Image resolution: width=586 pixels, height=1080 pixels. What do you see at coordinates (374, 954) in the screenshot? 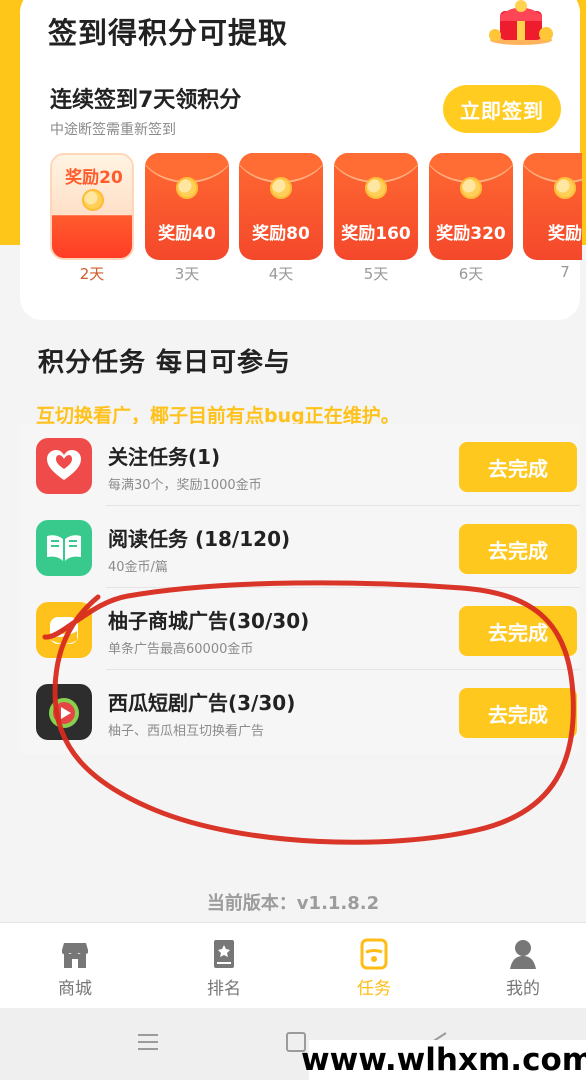
I see `task-icon` at bounding box center [374, 954].